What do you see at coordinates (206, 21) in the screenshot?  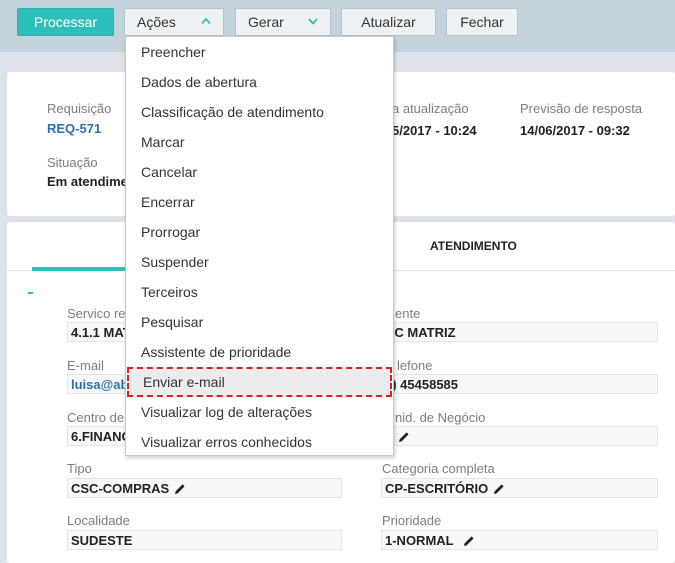 I see `chevron-up-icon` at bounding box center [206, 21].